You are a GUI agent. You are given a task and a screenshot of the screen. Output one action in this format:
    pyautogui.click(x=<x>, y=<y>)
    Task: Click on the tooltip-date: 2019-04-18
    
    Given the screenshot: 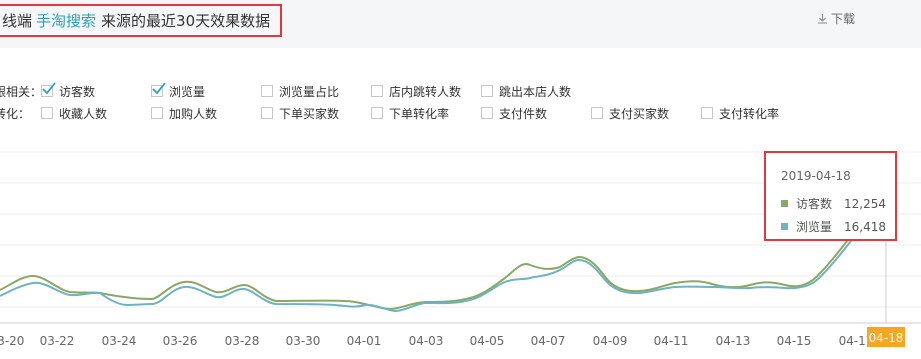 What is the action you would take?
    pyautogui.click(x=816, y=176)
    